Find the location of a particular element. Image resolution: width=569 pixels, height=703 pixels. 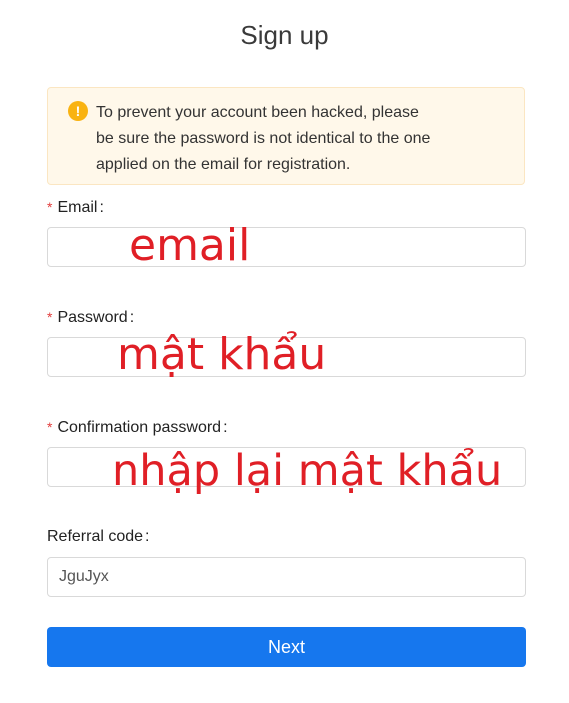

referral-code-label-text: Referral code is located at coordinates (95, 536).